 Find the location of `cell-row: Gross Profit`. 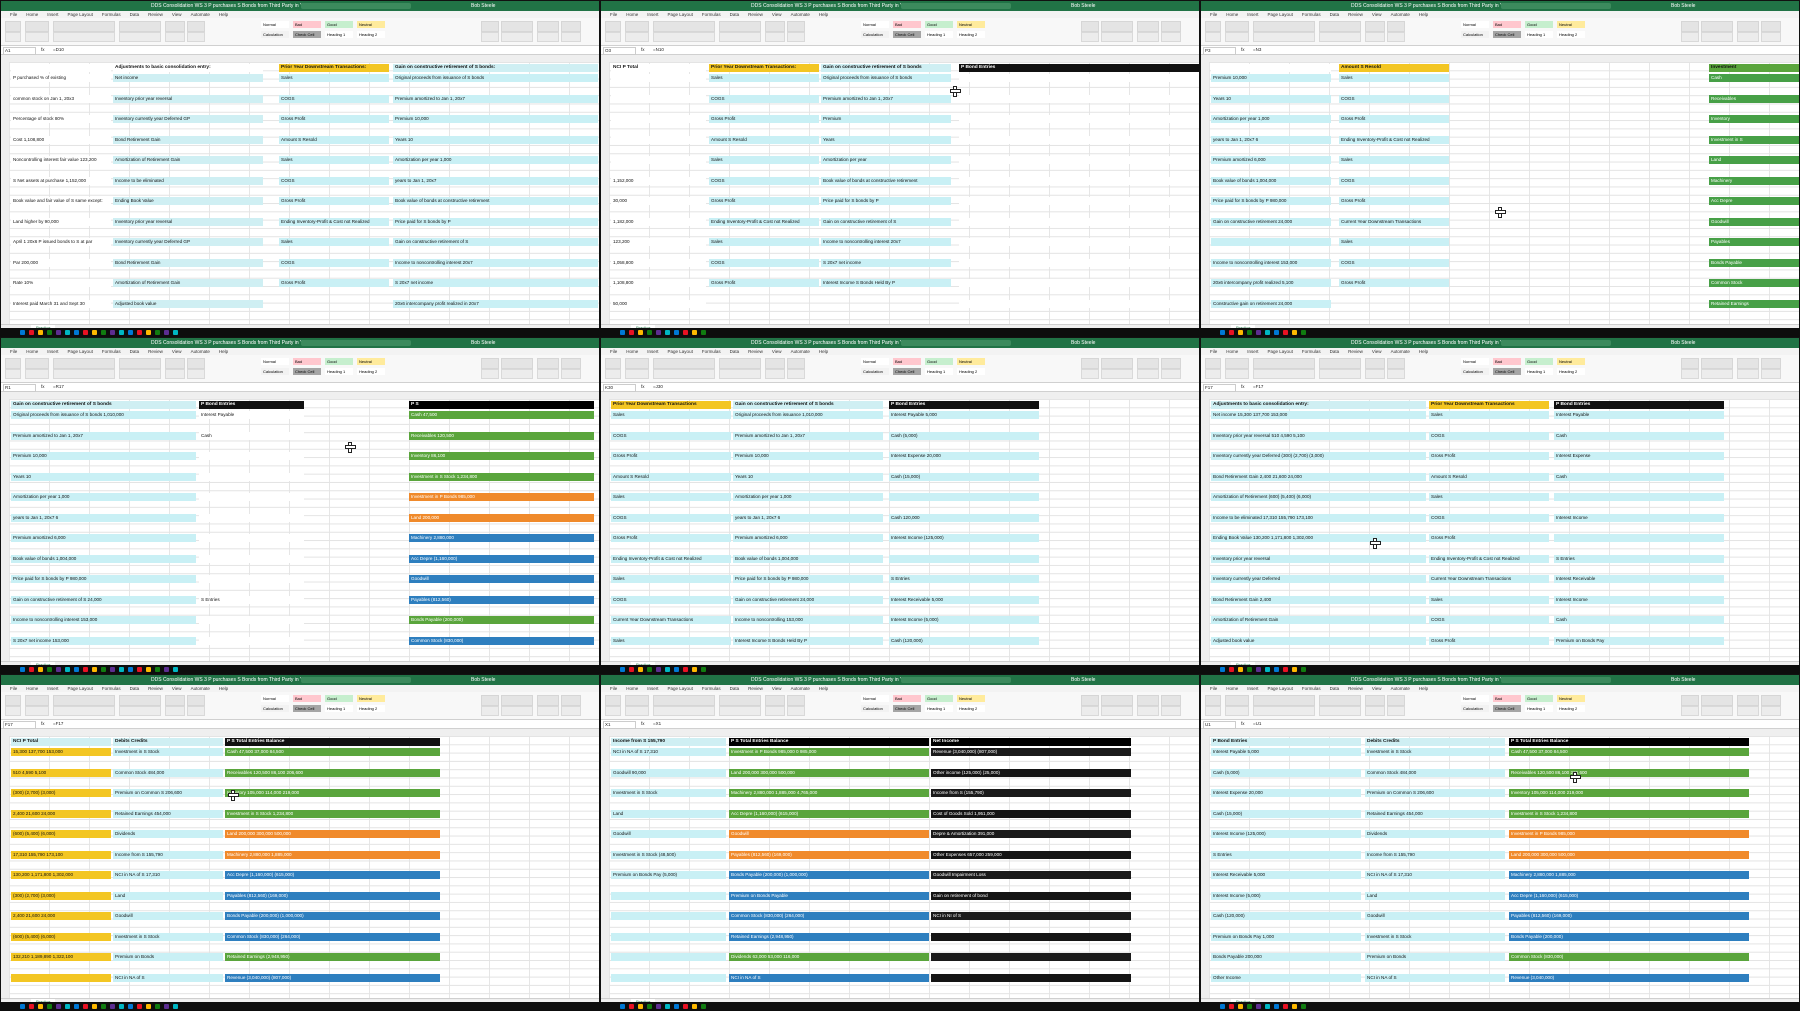

cell-row: Gross Profit is located at coordinates (764, 119).